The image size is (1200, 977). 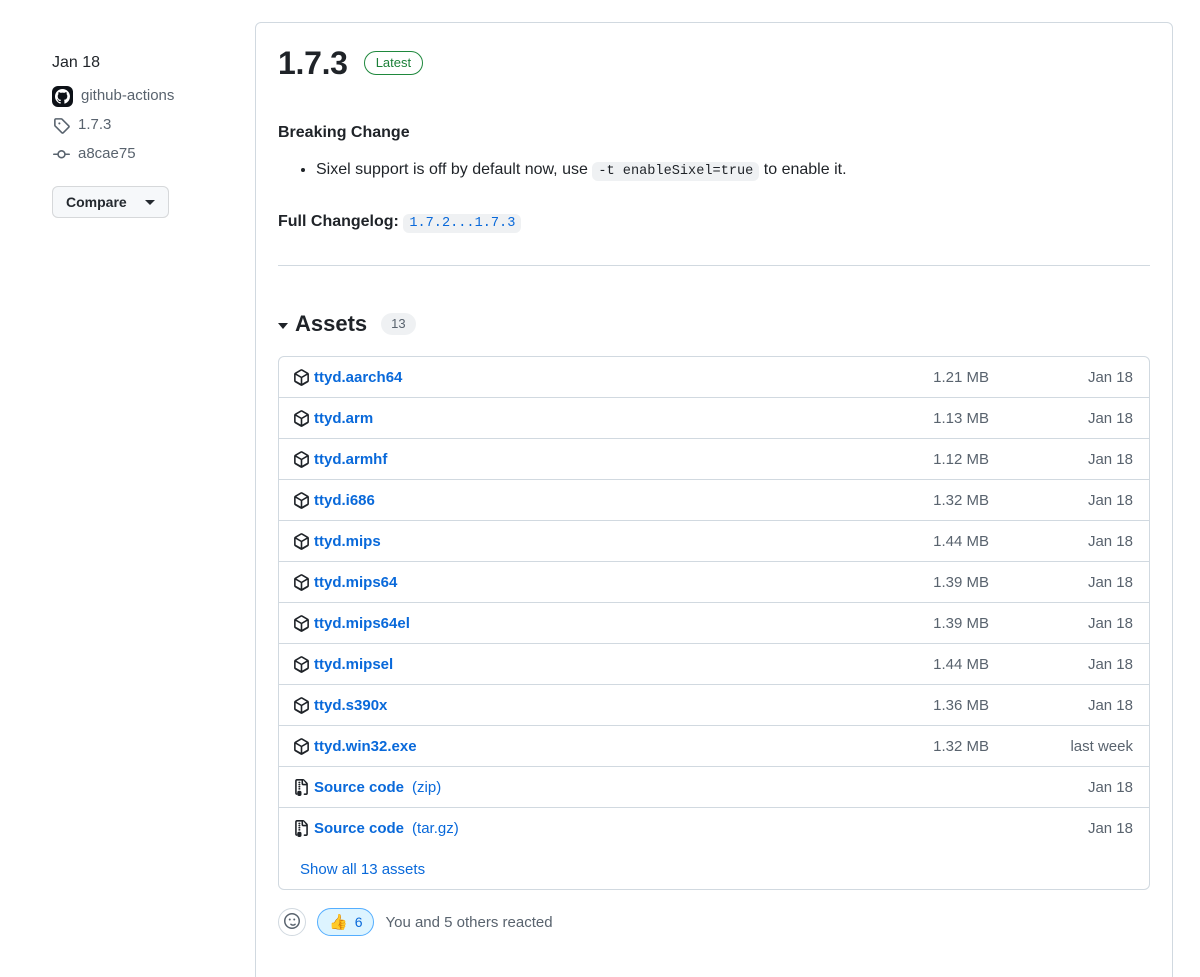 What do you see at coordinates (714, 869) in the screenshot?
I see `show-all-assets-row: Show all 13 assets` at bounding box center [714, 869].